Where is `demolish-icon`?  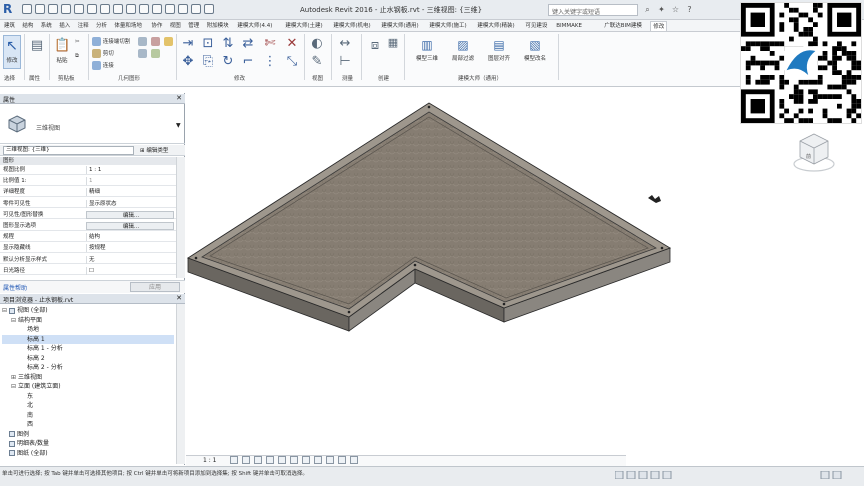
demolish-icon is located at coordinates (155, 41).